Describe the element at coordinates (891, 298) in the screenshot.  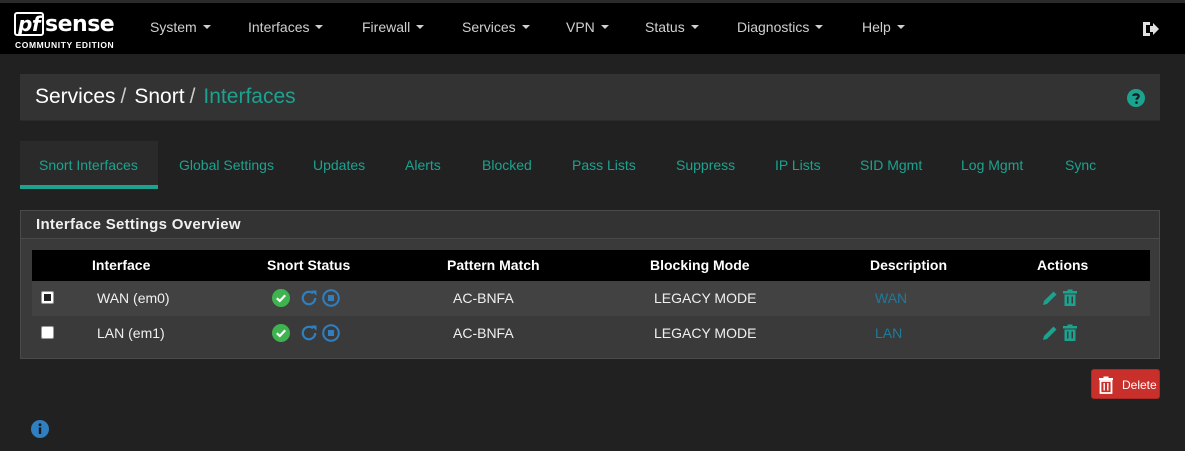
I see `row-description: WAN` at that location.